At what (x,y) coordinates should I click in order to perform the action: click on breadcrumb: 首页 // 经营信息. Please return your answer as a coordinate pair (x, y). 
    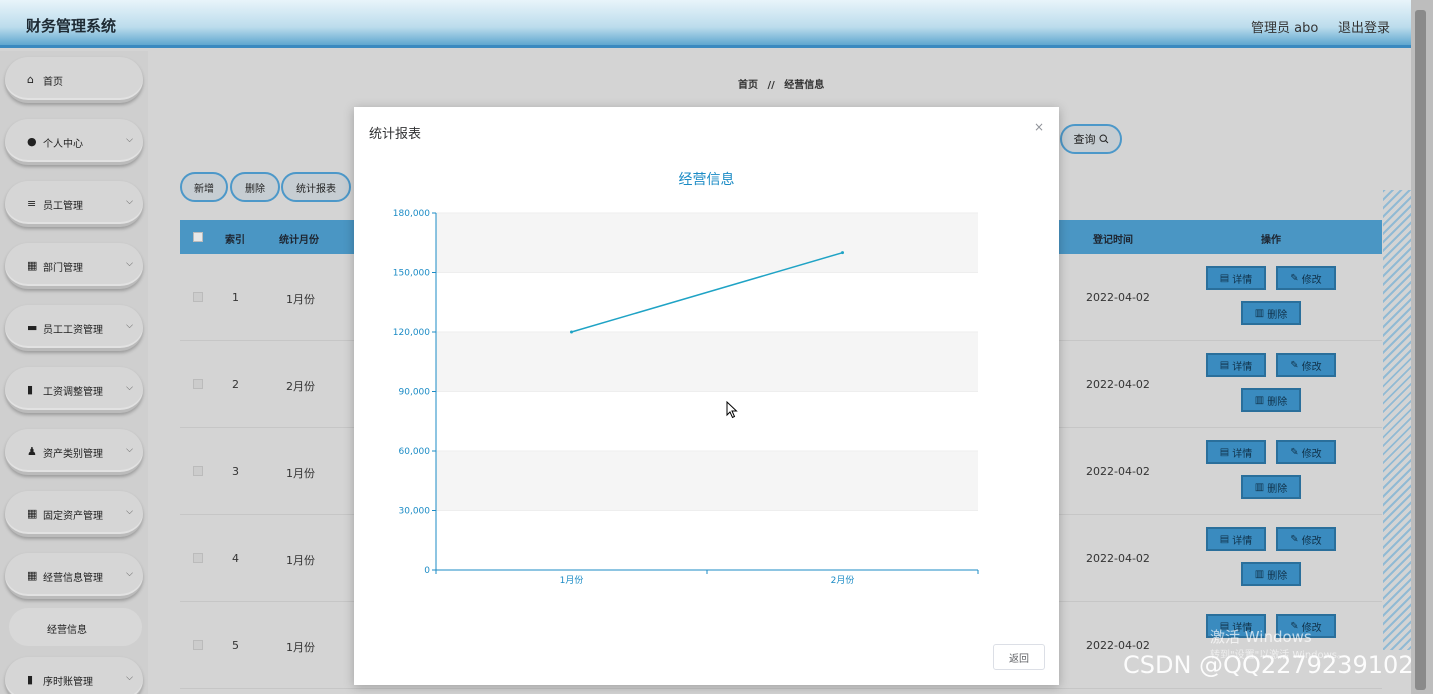
    Looking at the image, I should click on (781, 83).